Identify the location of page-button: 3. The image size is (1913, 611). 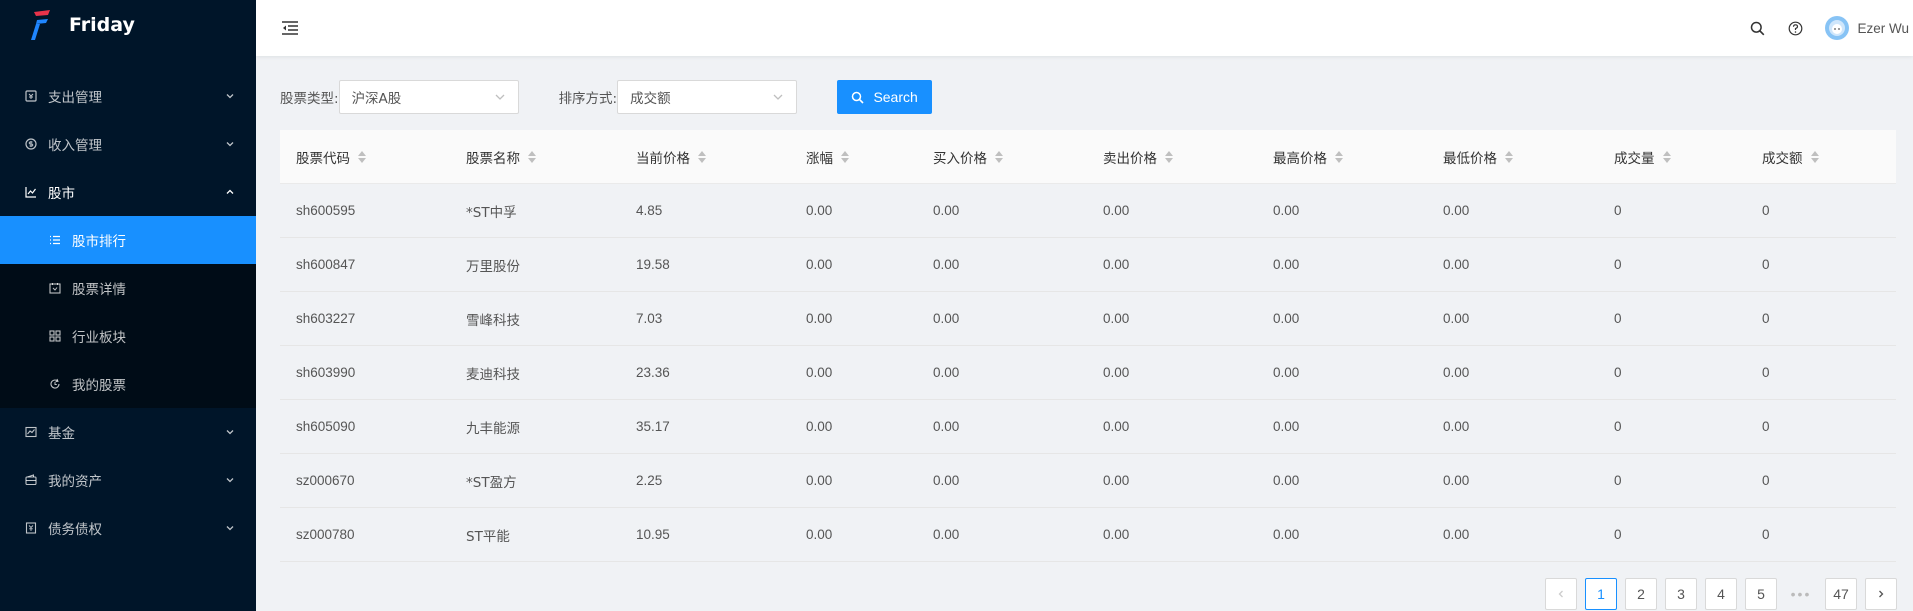
(1681, 594).